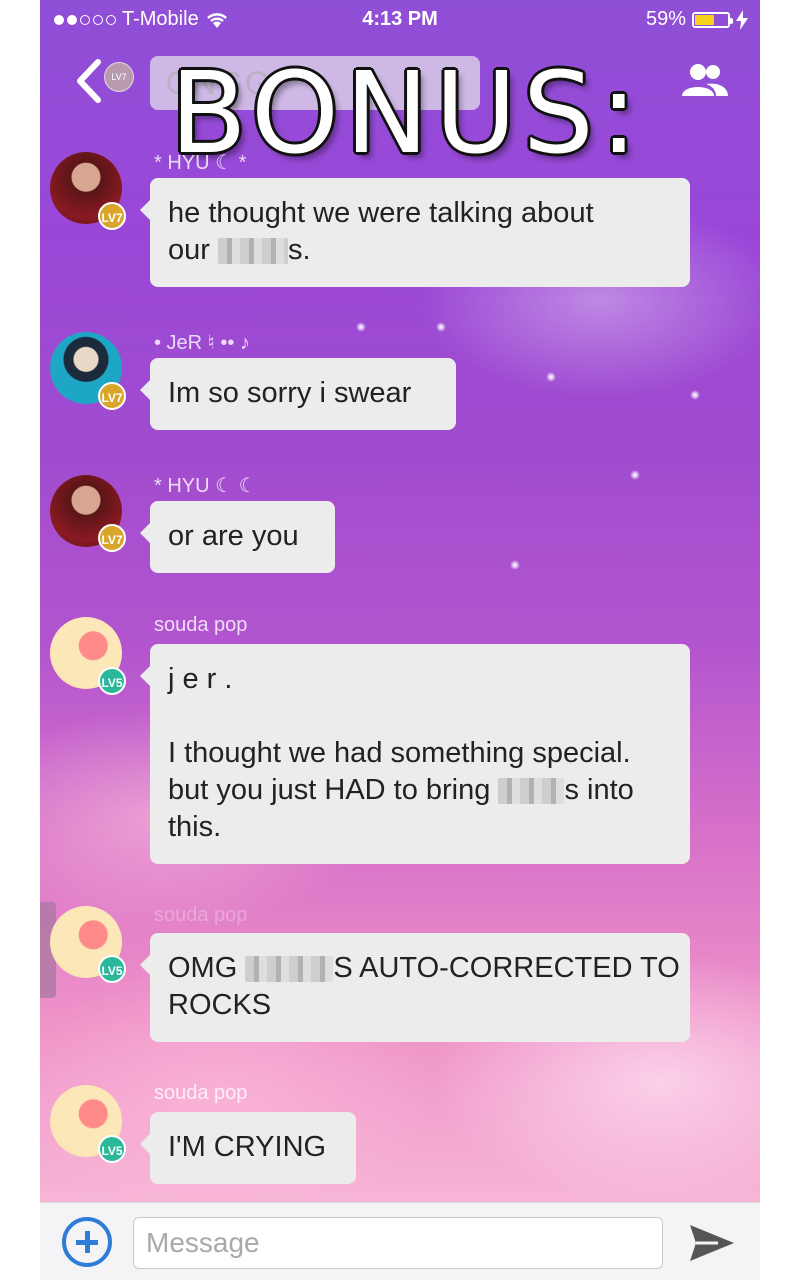  Describe the element at coordinates (400, 104) in the screenshot. I see `chat-header: LV7 ONGG BONUS:` at that location.